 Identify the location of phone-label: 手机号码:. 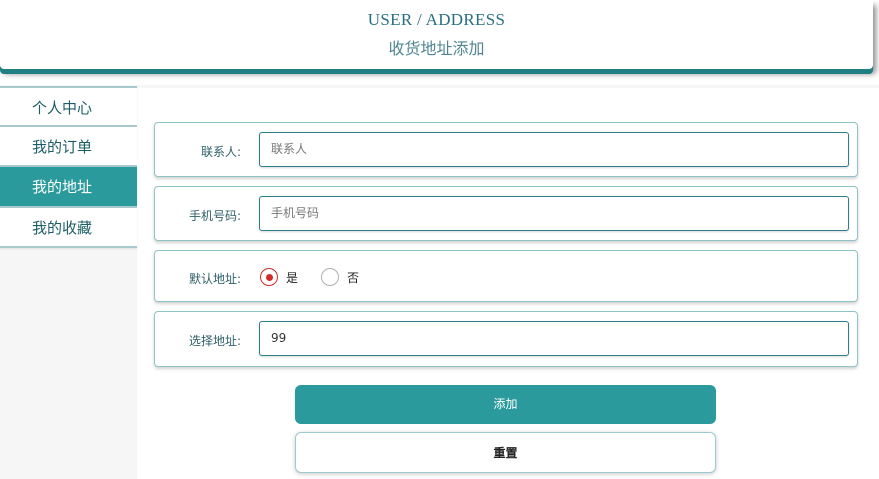
(214, 216).